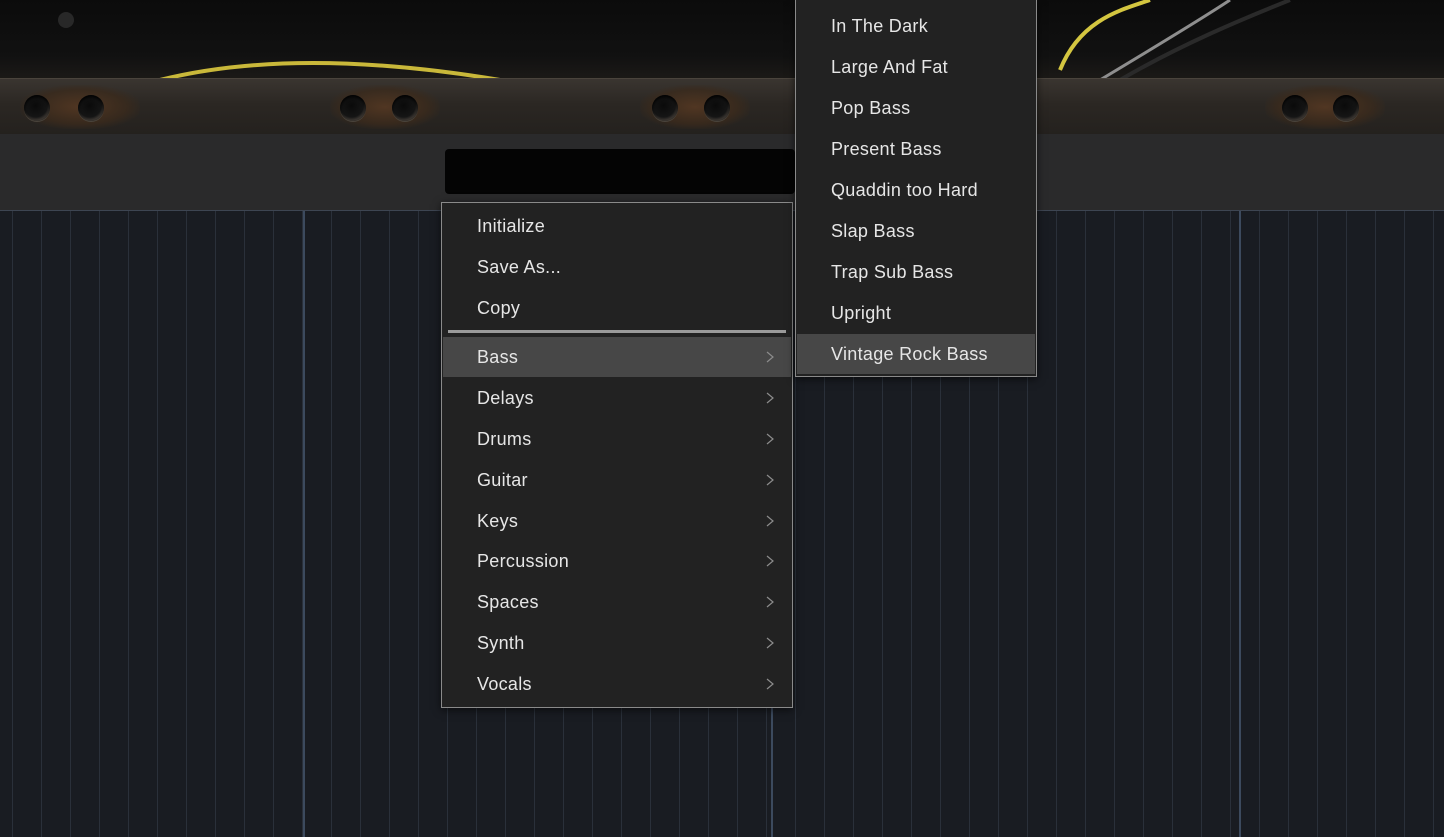 The image size is (1444, 837). I want to click on submenu-item-label: In The Dark, so click(880, 26).